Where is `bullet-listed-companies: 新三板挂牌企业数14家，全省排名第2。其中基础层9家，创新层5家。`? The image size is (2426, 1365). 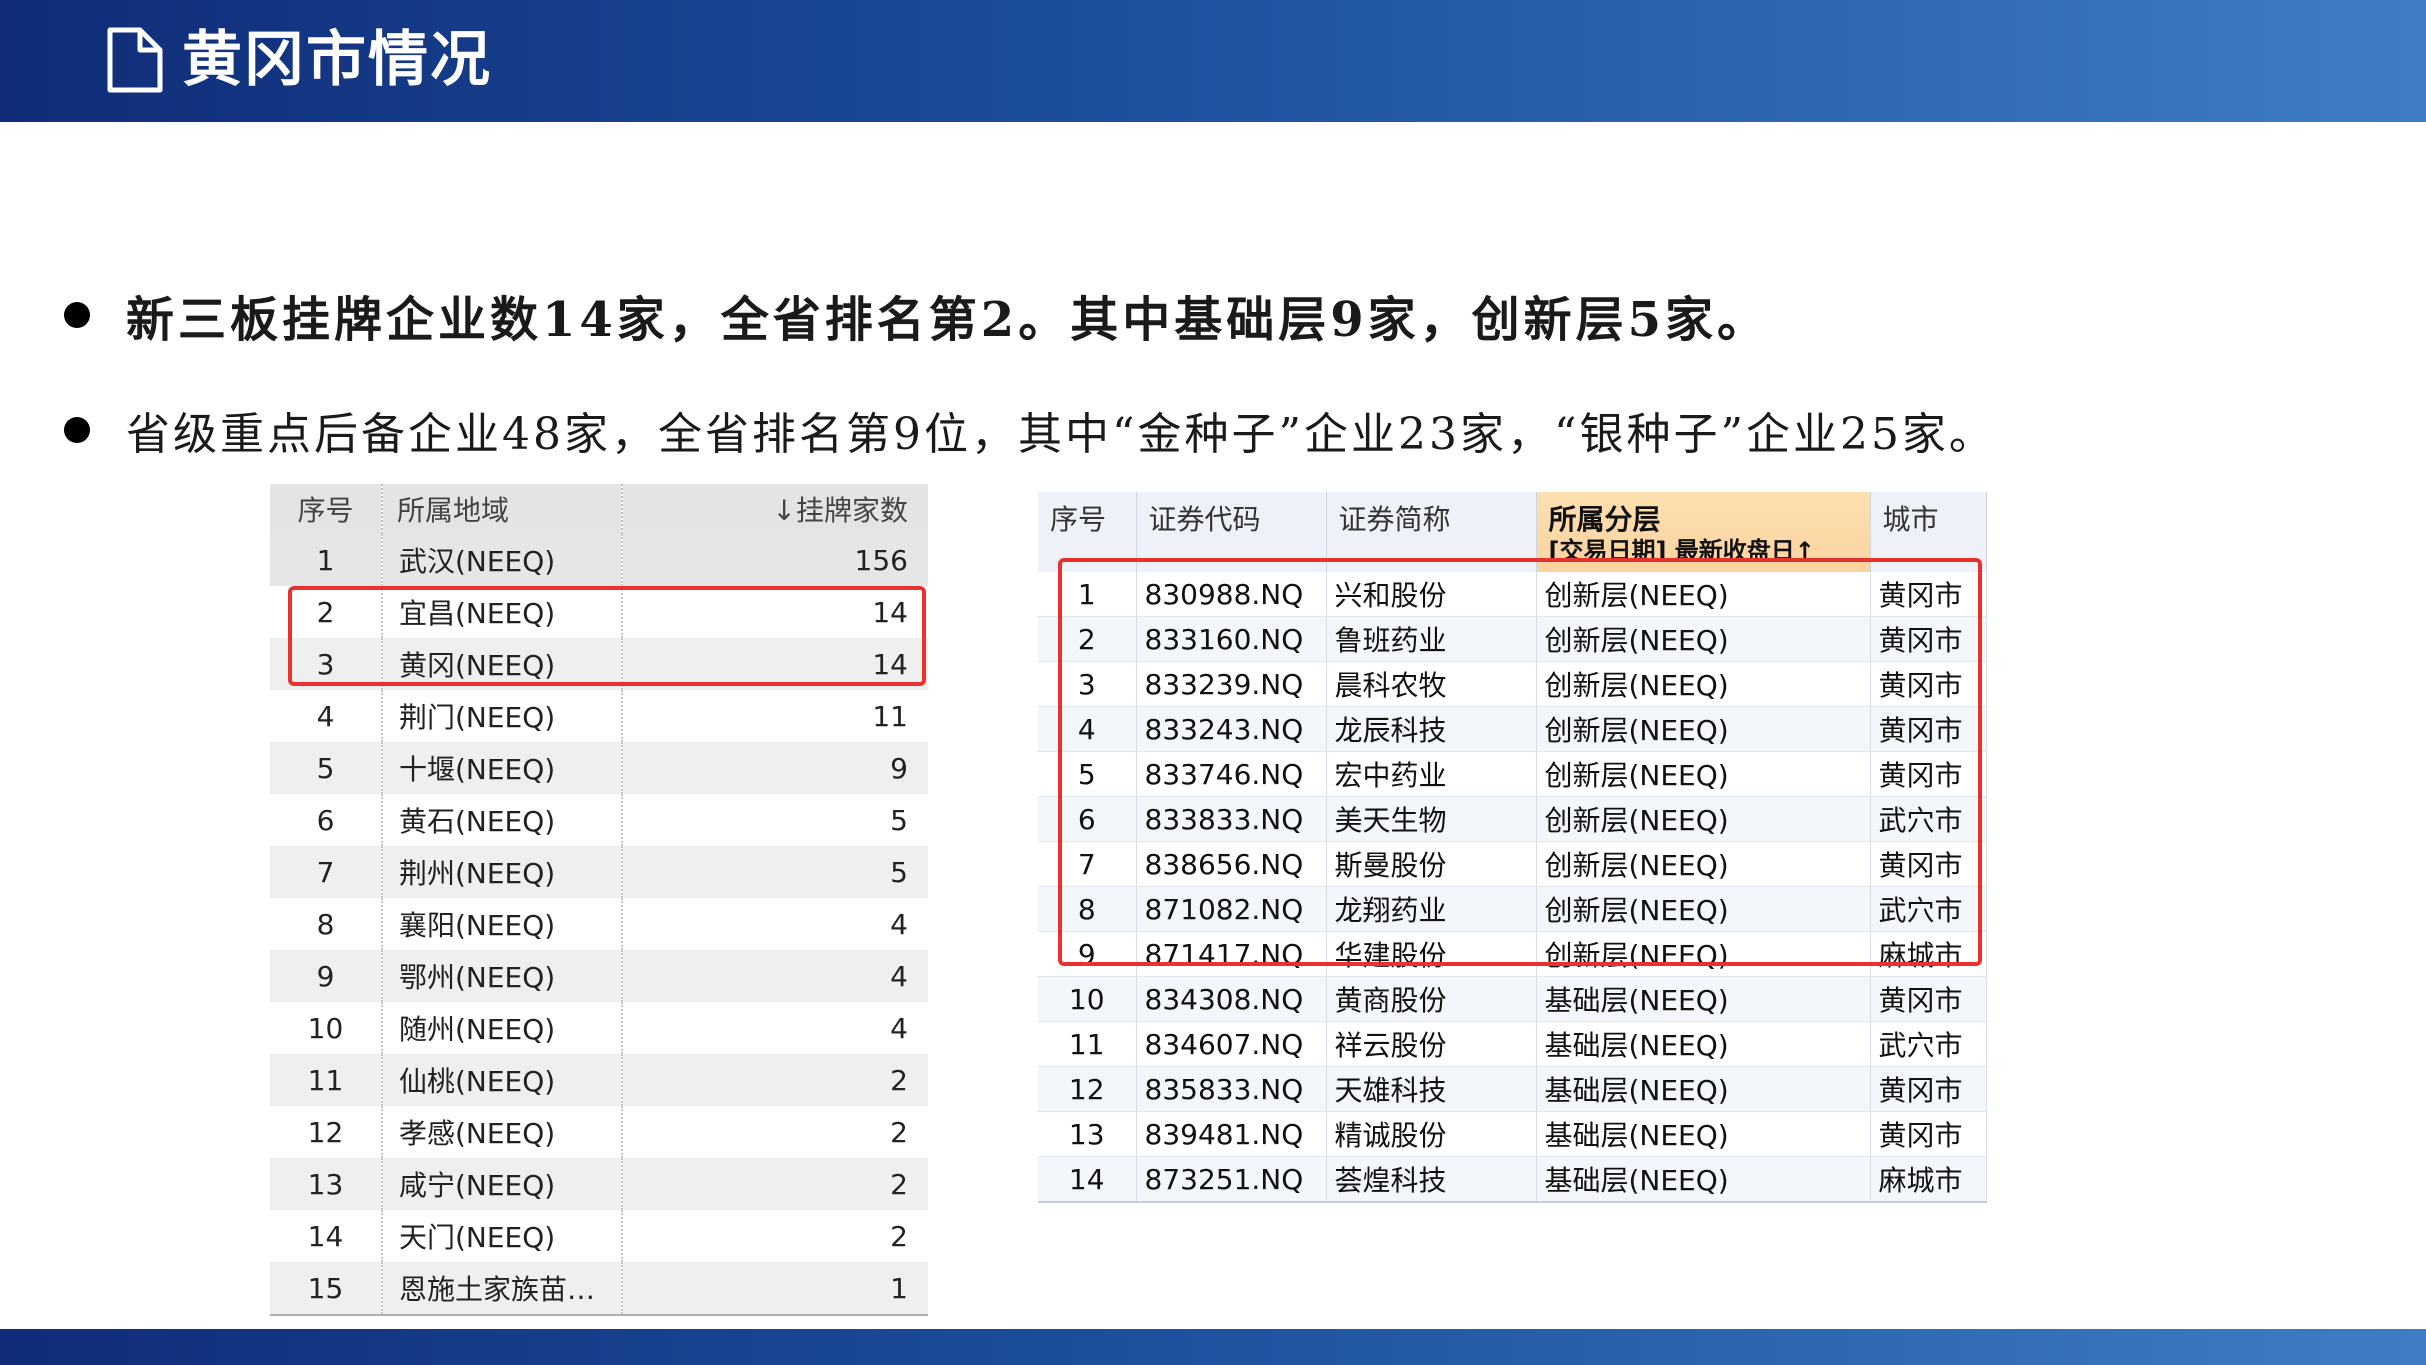
bullet-listed-companies: 新三板挂牌企业数14家，全省排名第2。其中基础层9家，创新层5家。 is located at coordinates (916, 315).